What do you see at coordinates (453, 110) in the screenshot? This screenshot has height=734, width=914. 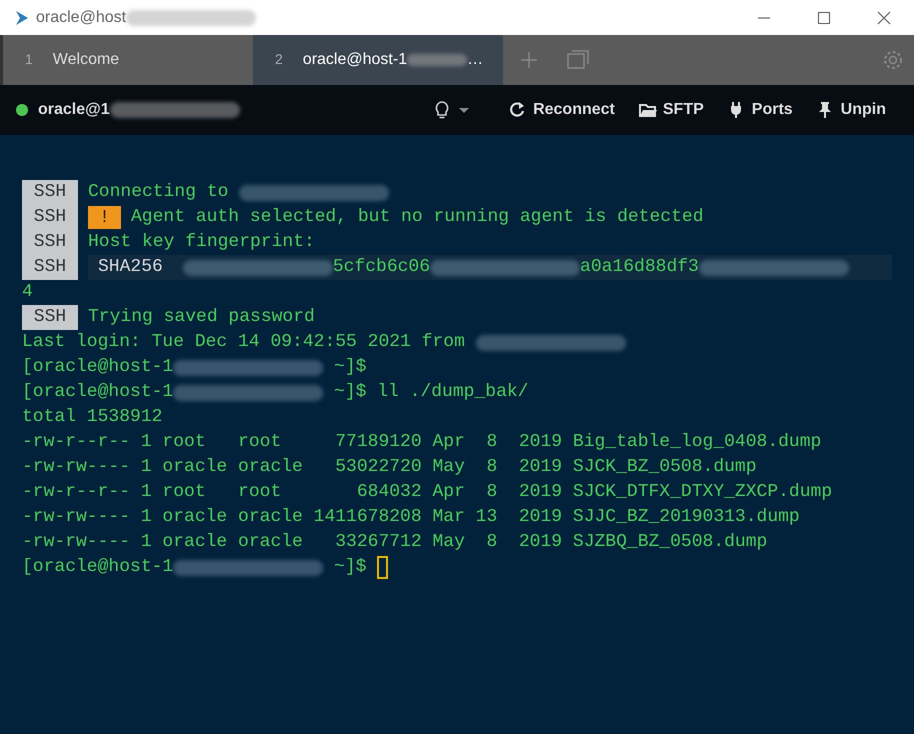 I see `lightbulb-dropdown-icon` at bounding box center [453, 110].